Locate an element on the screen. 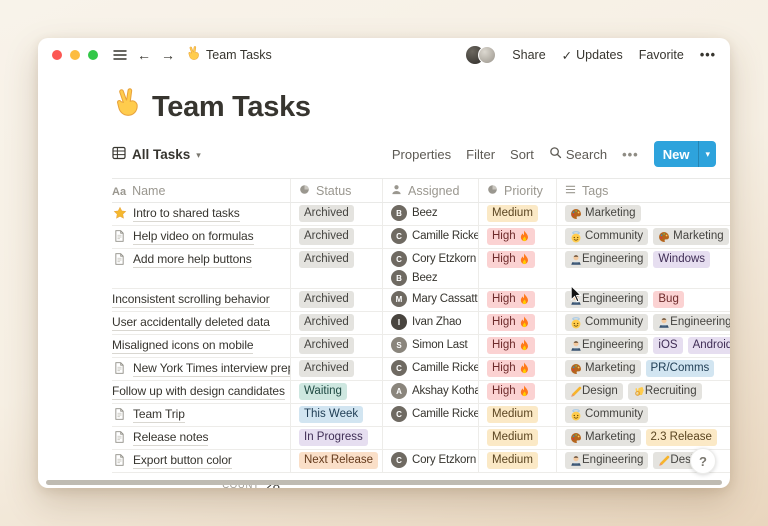  assignee: B Beez is located at coordinates (414, 213).